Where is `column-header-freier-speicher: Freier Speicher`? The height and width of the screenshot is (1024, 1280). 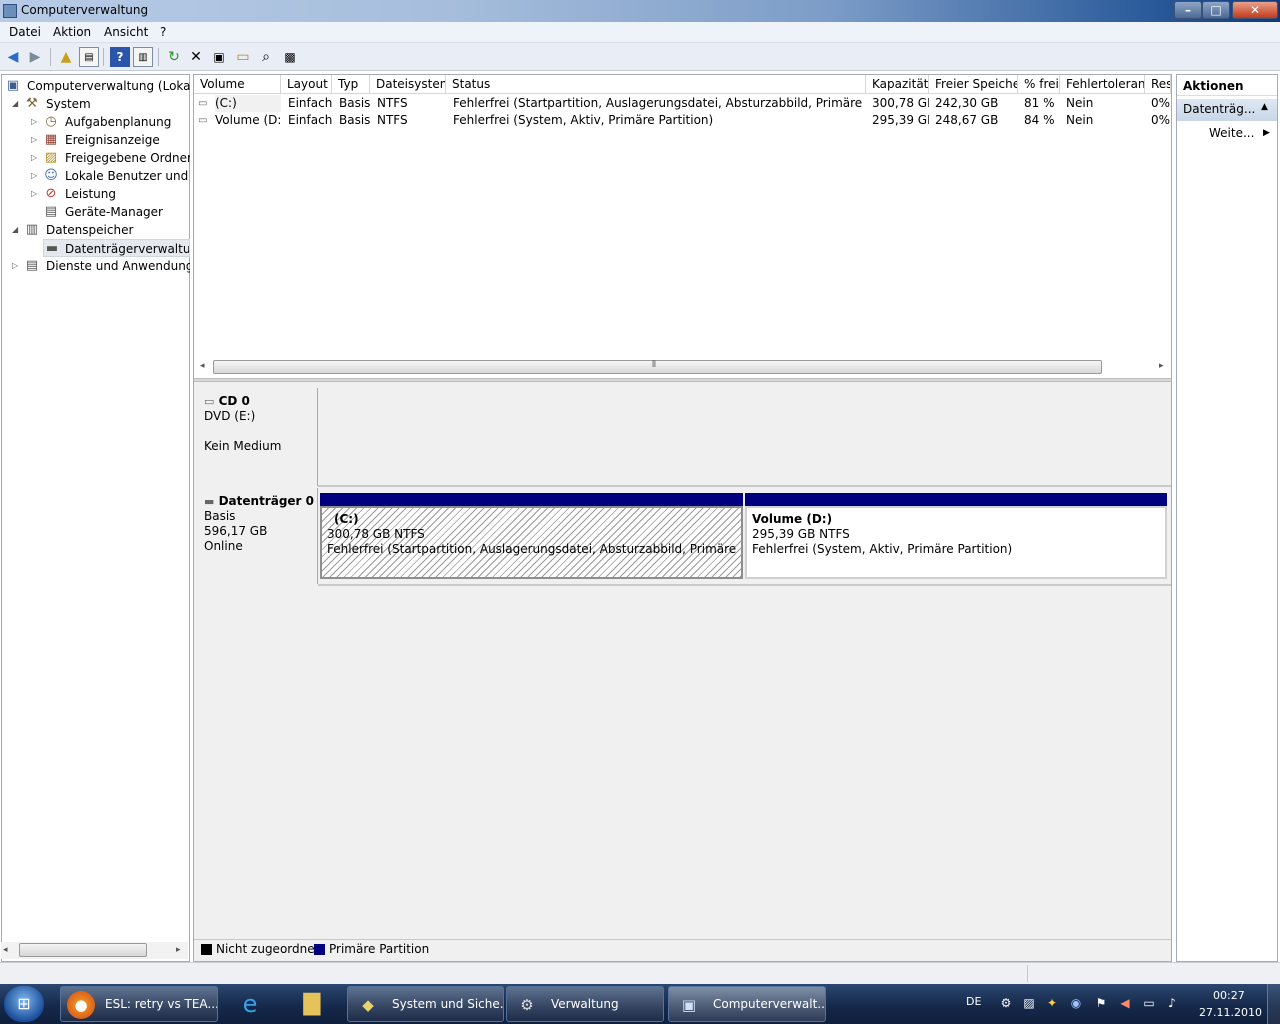
column-header-freier-speicher: Freier Speicher is located at coordinates (973, 84).